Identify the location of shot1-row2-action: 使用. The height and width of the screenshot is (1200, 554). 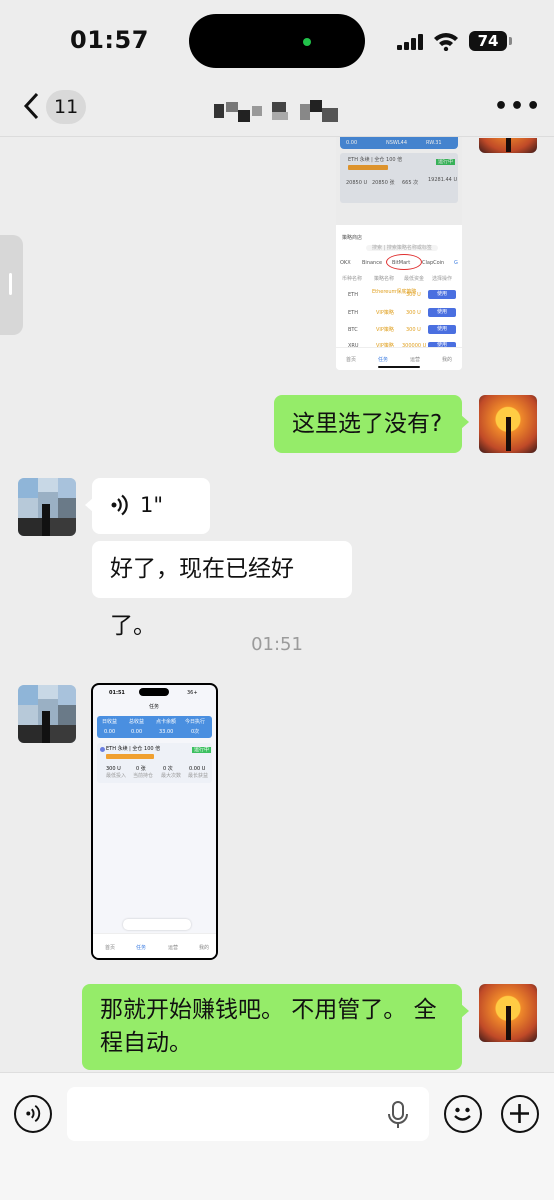
(442, 329).